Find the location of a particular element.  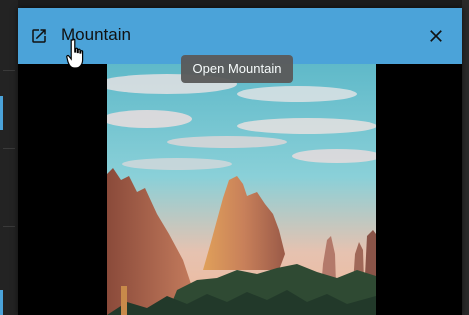

open-in-new-icon is located at coordinates (39, 36).